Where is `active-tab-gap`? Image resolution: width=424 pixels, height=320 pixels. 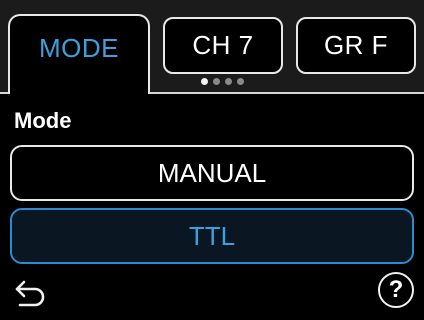
active-tab-gap is located at coordinates (79, 93).